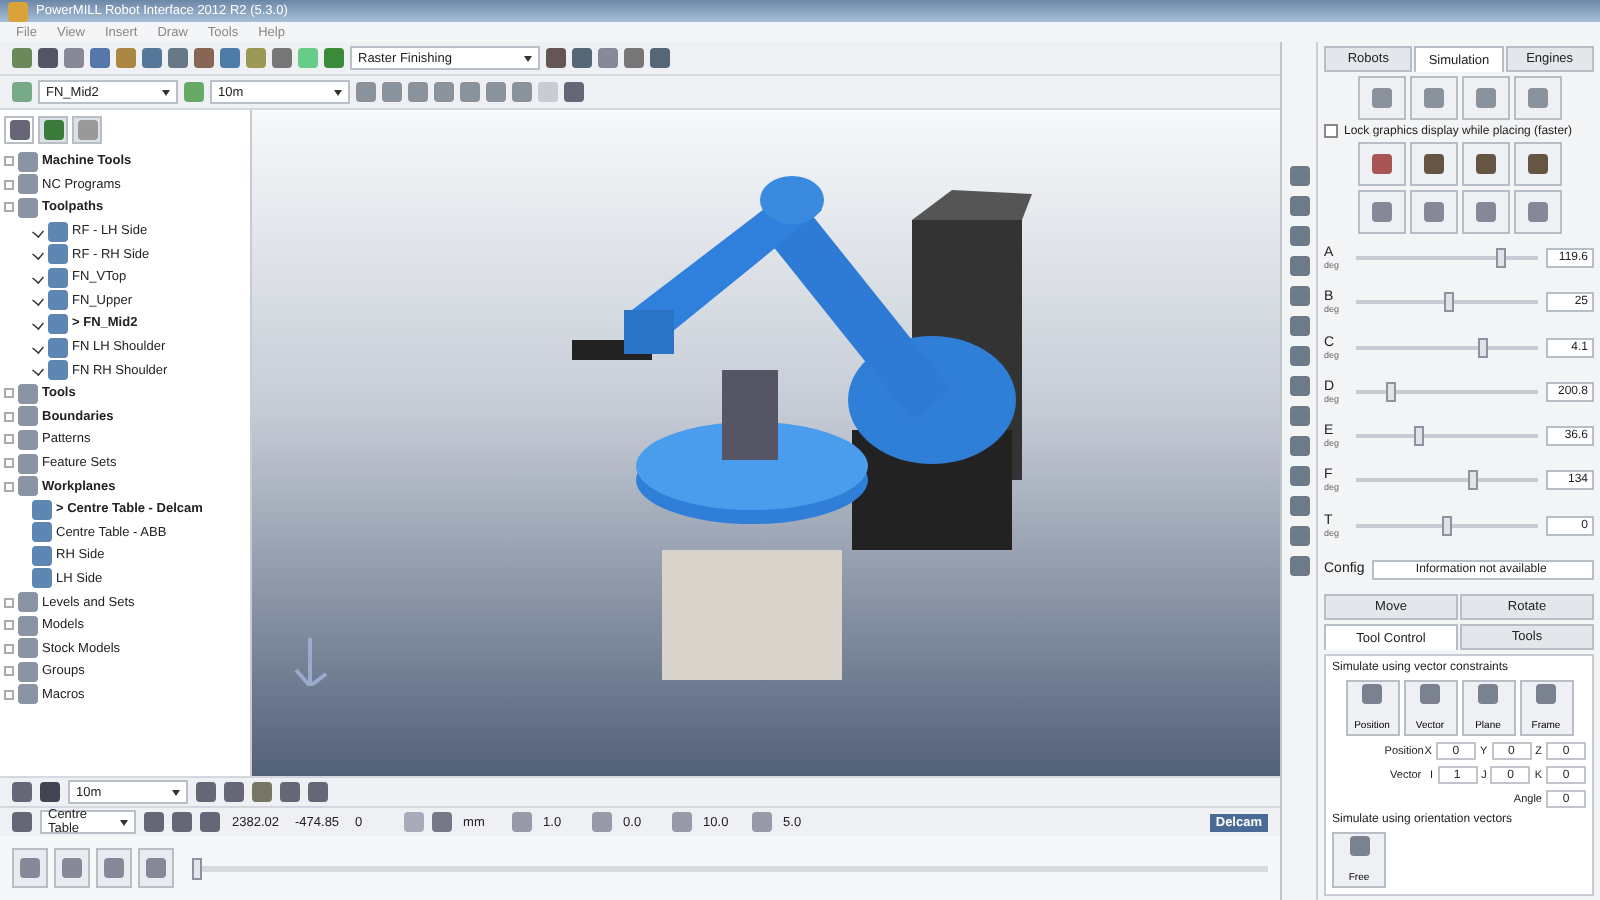 This screenshot has height=900, width=1600. Describe the element at coordinates (1381, 164) in the screenshot. I see `home-button` at that location.